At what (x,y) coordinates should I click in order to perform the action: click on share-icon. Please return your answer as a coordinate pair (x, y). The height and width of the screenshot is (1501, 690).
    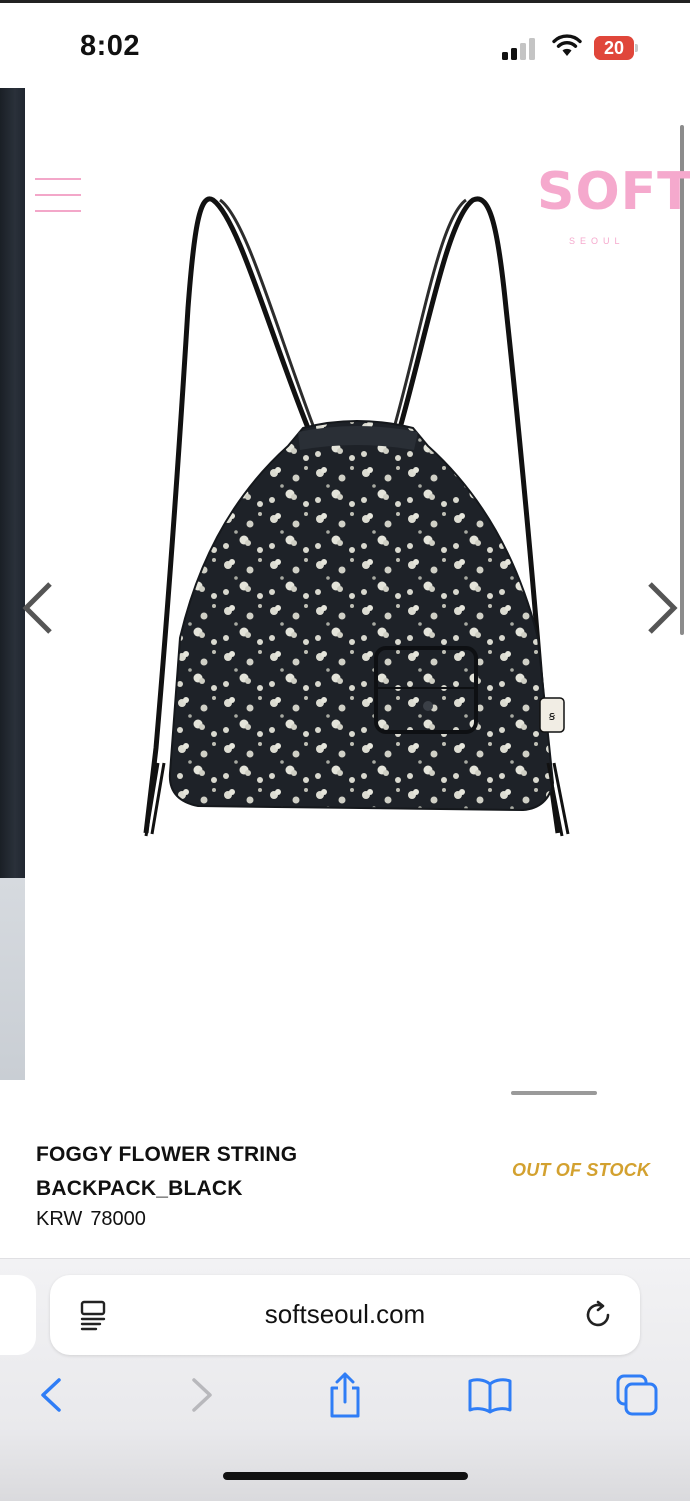
    Looking at the image, I should click on (345, 1395).